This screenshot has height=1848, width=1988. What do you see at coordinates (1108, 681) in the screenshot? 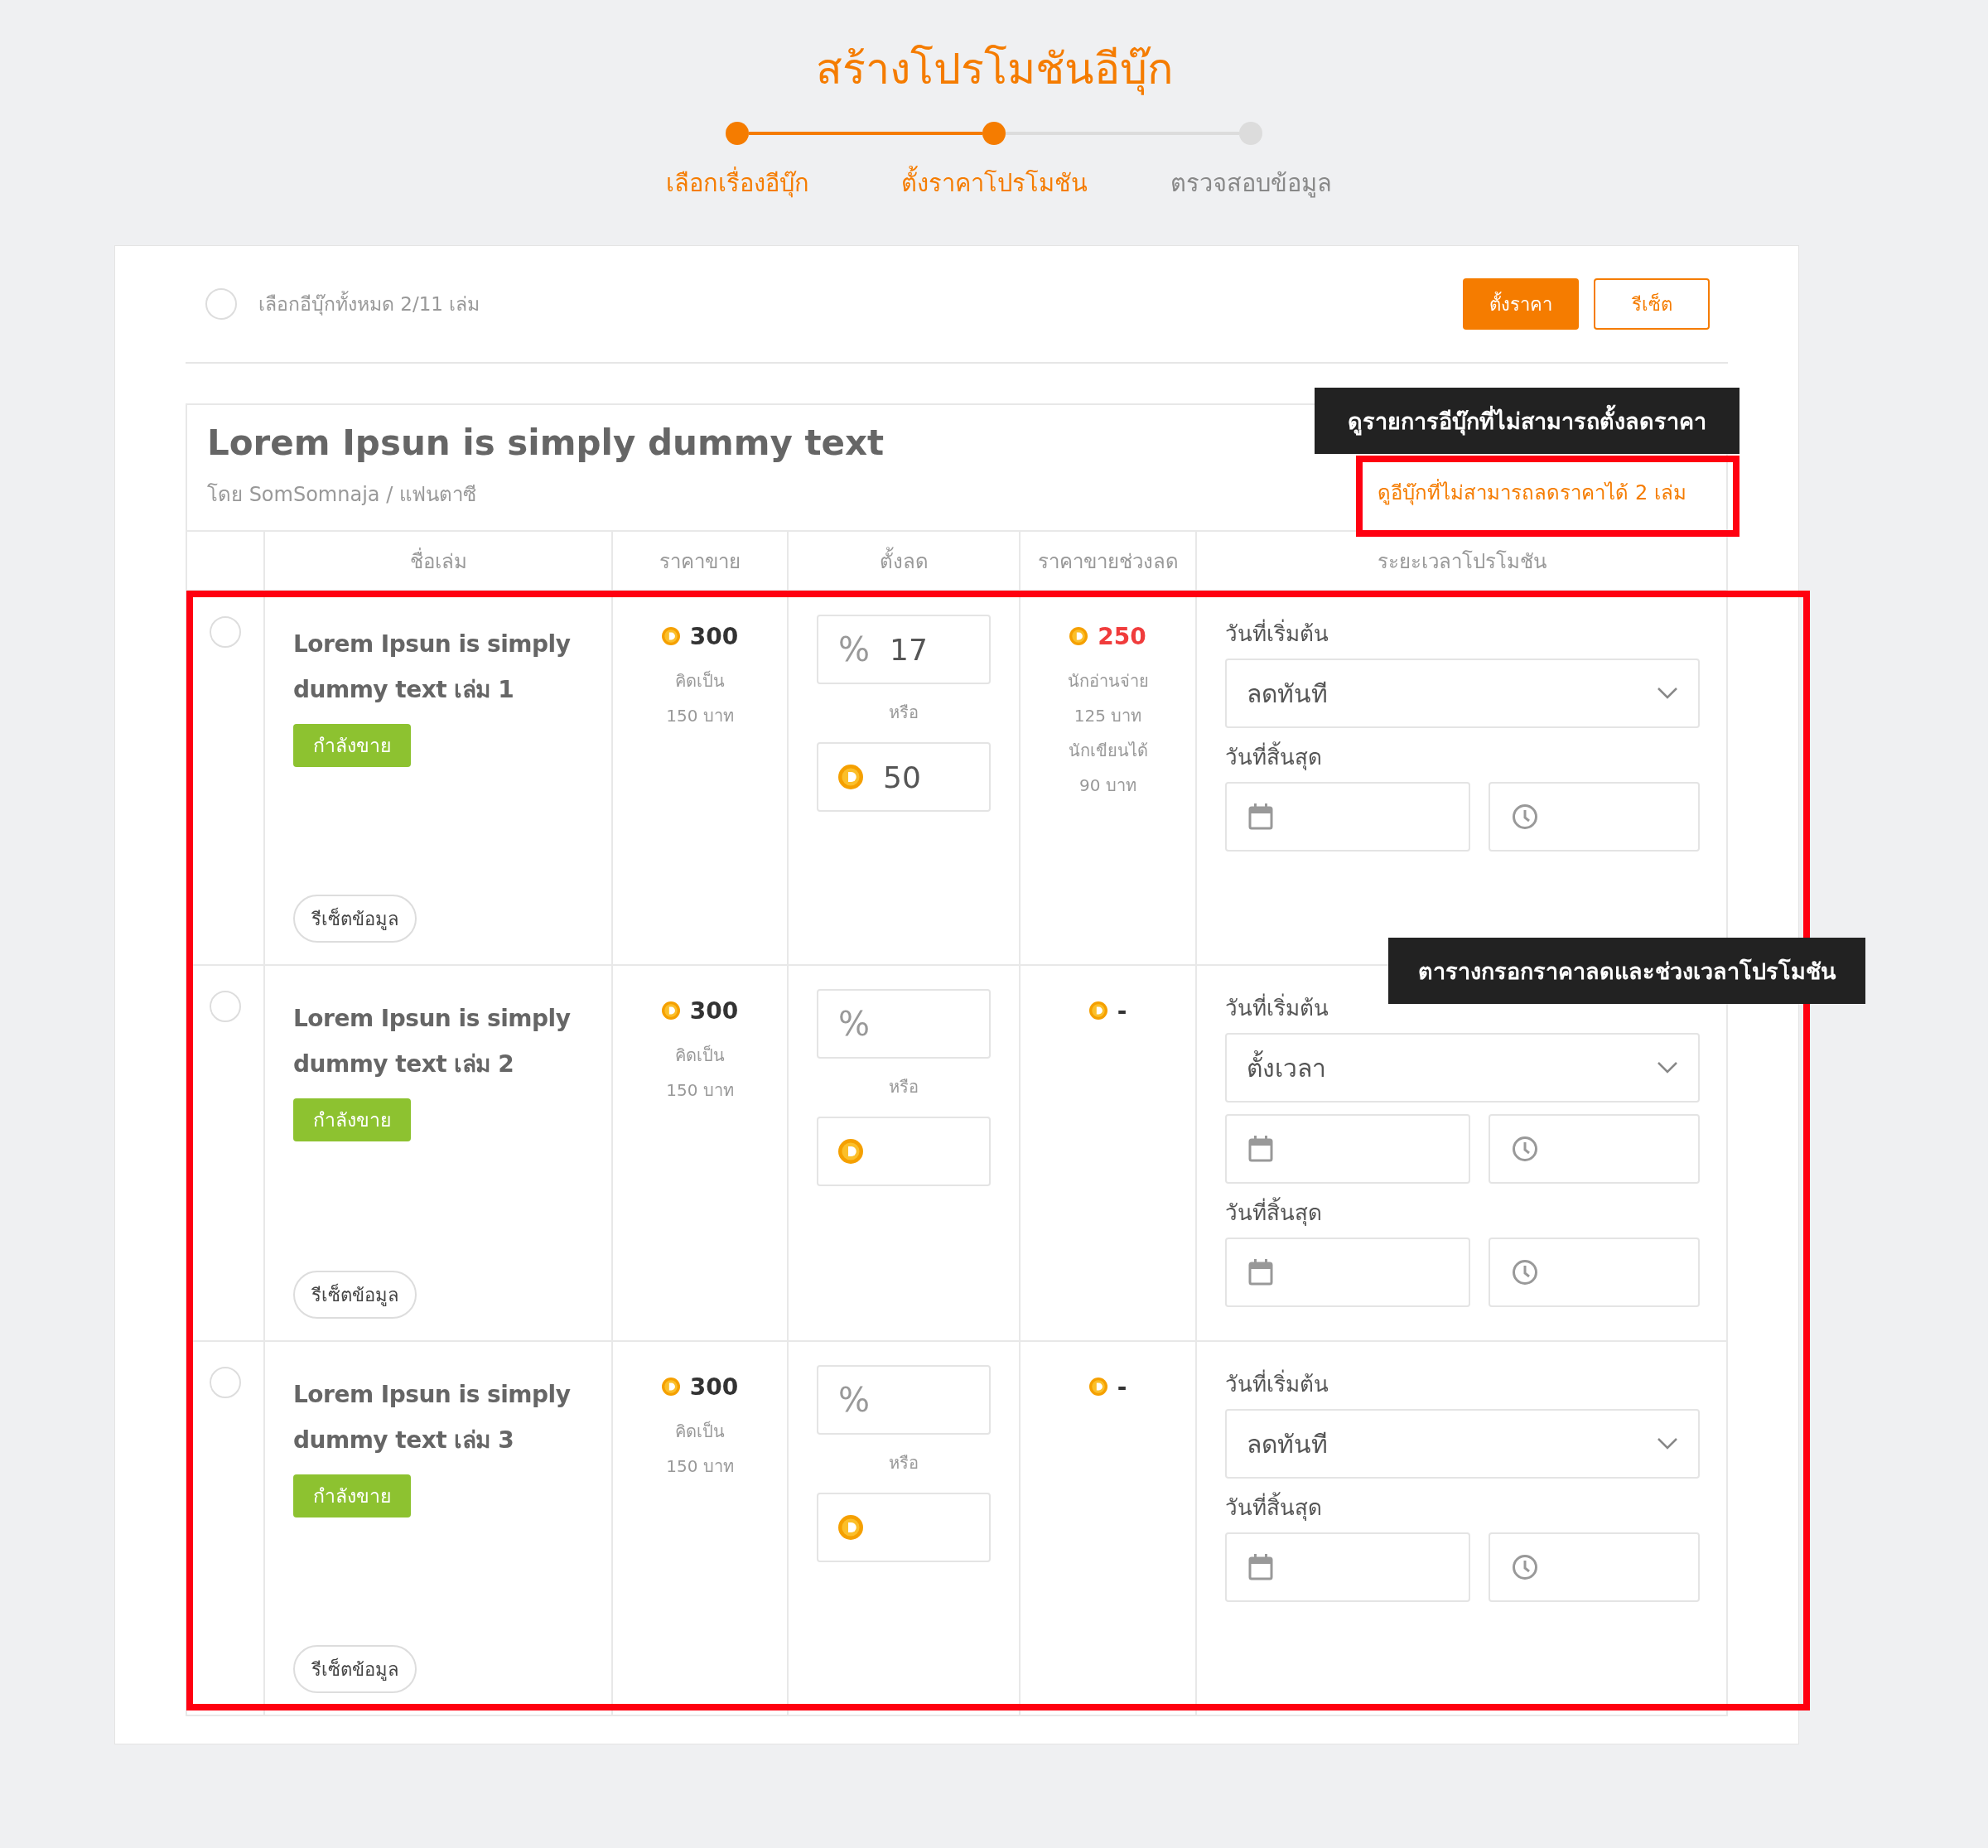
I see `sale-note: นักอ่านจ่าย` at bounding box center [1108, 681].